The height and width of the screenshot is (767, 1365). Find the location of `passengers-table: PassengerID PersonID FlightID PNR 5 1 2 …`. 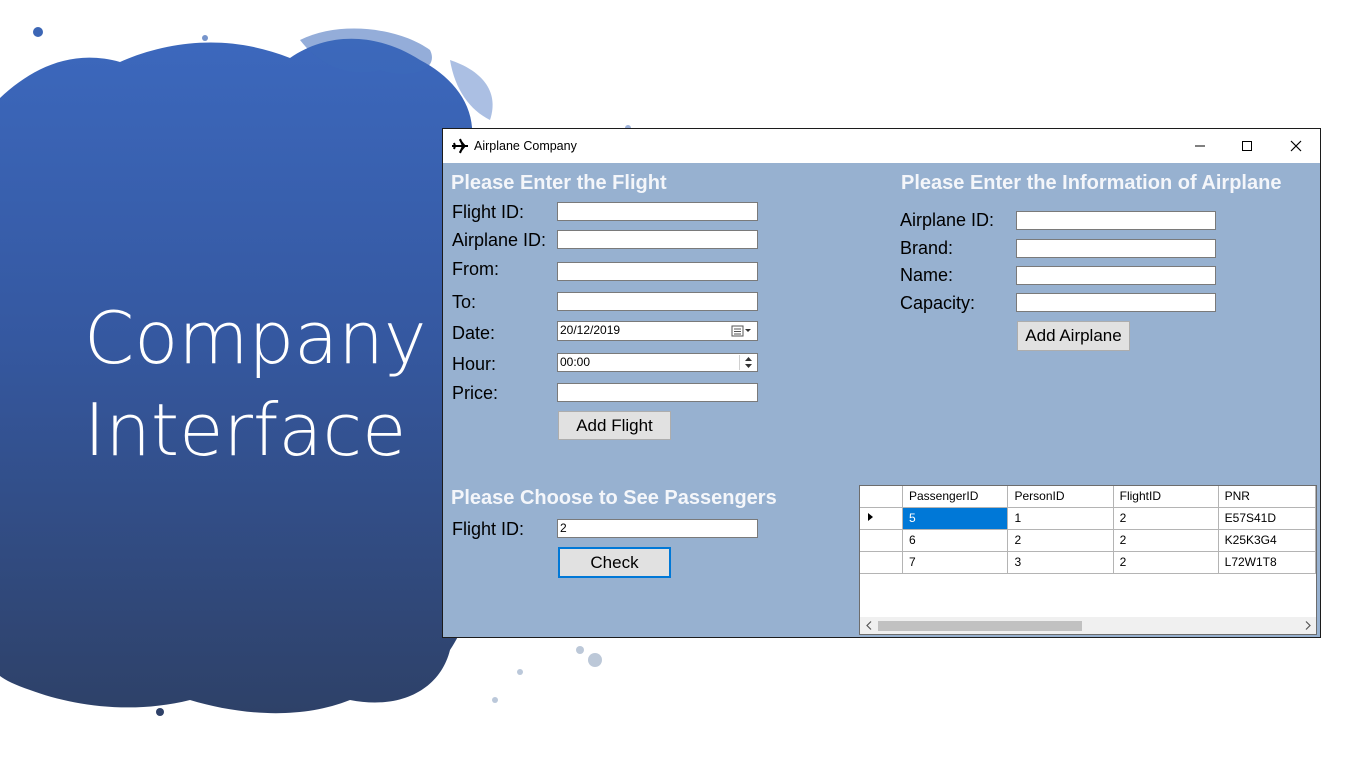

passengers-table: PassengerID PersonID FlightID PNR 5 1 2 … is located at coordinates (1088, 530).